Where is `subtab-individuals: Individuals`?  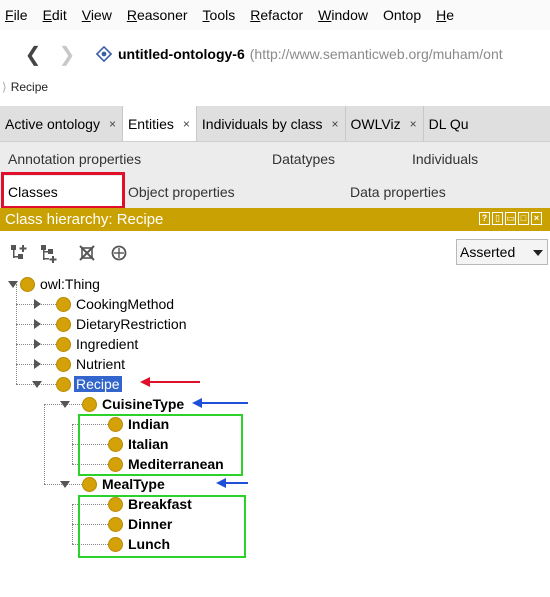 subtab-individuals: Individuals is located at coordinates (445, 159).